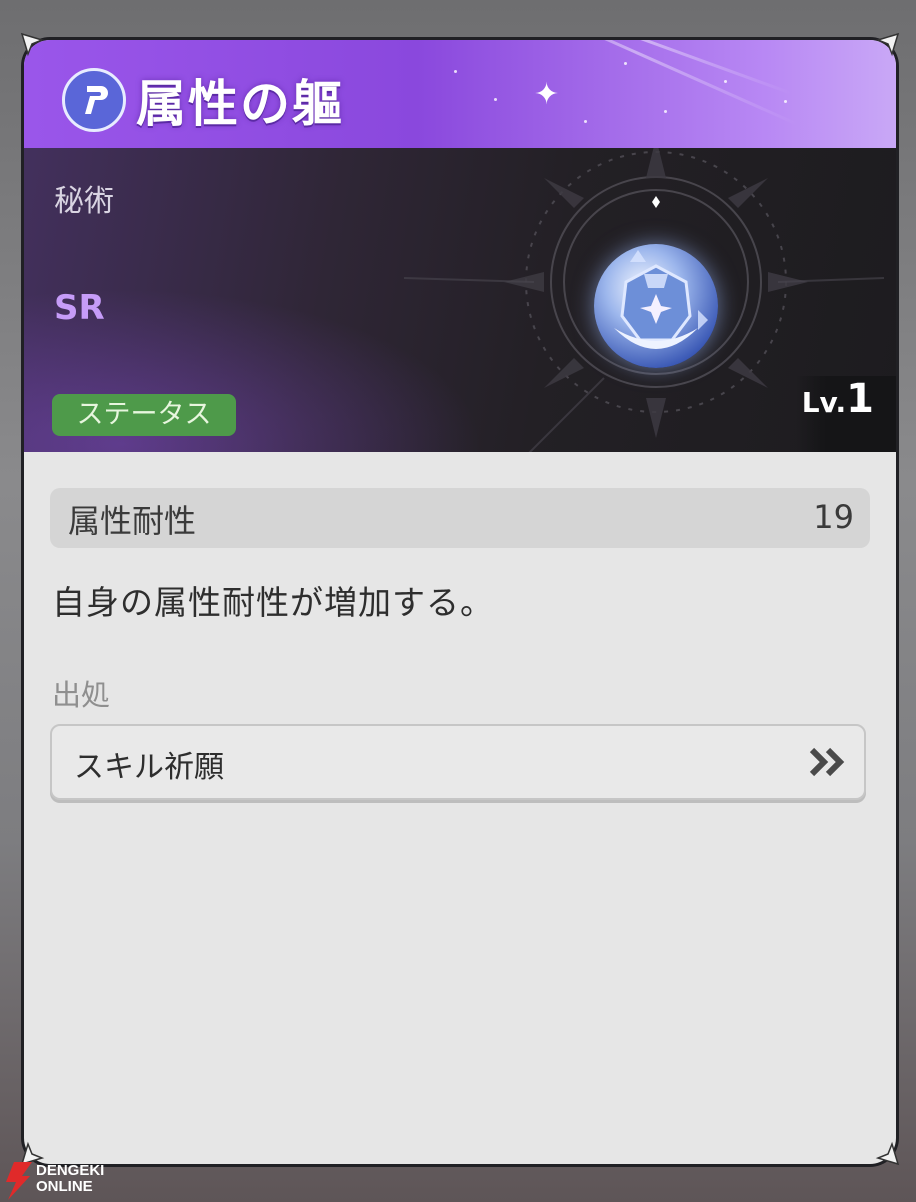 Image resolution: width=916 pixels, height=1202 pixels. What do you see at coordinates (824, 402) in the screenshot?
I see `level-prefix: Lv.` at bounding box center [824, 402].